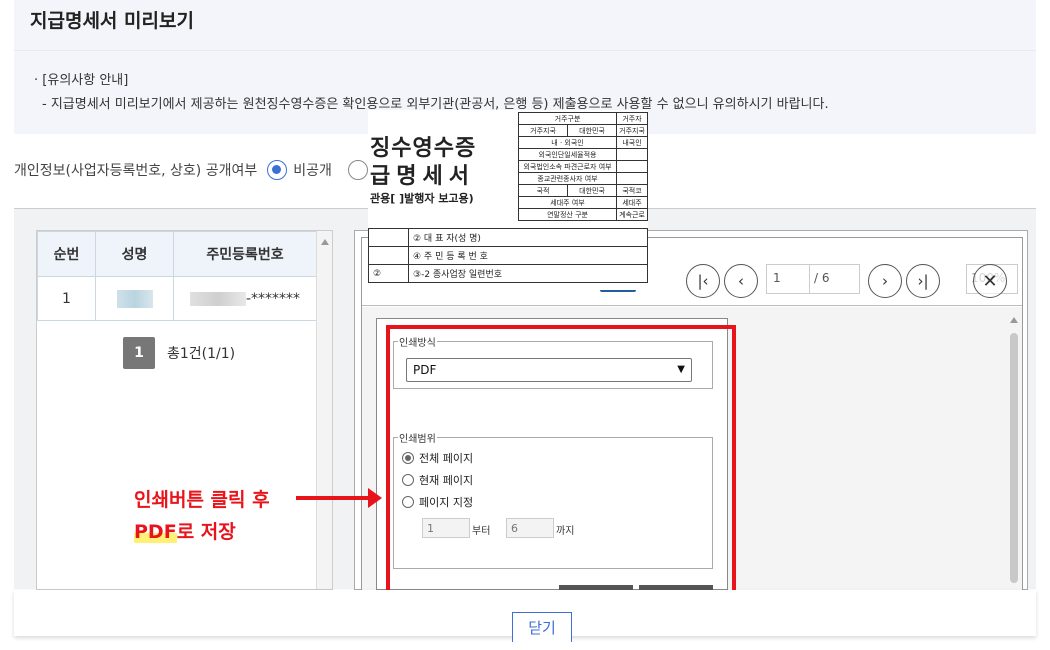 This screenshot has width=1050, height=650. What do you see at coordinates (528, 237) in the screenshot?
I see `doc-row-cell: ② 대 표 자(성 명)` at bounding box center [528, 237].